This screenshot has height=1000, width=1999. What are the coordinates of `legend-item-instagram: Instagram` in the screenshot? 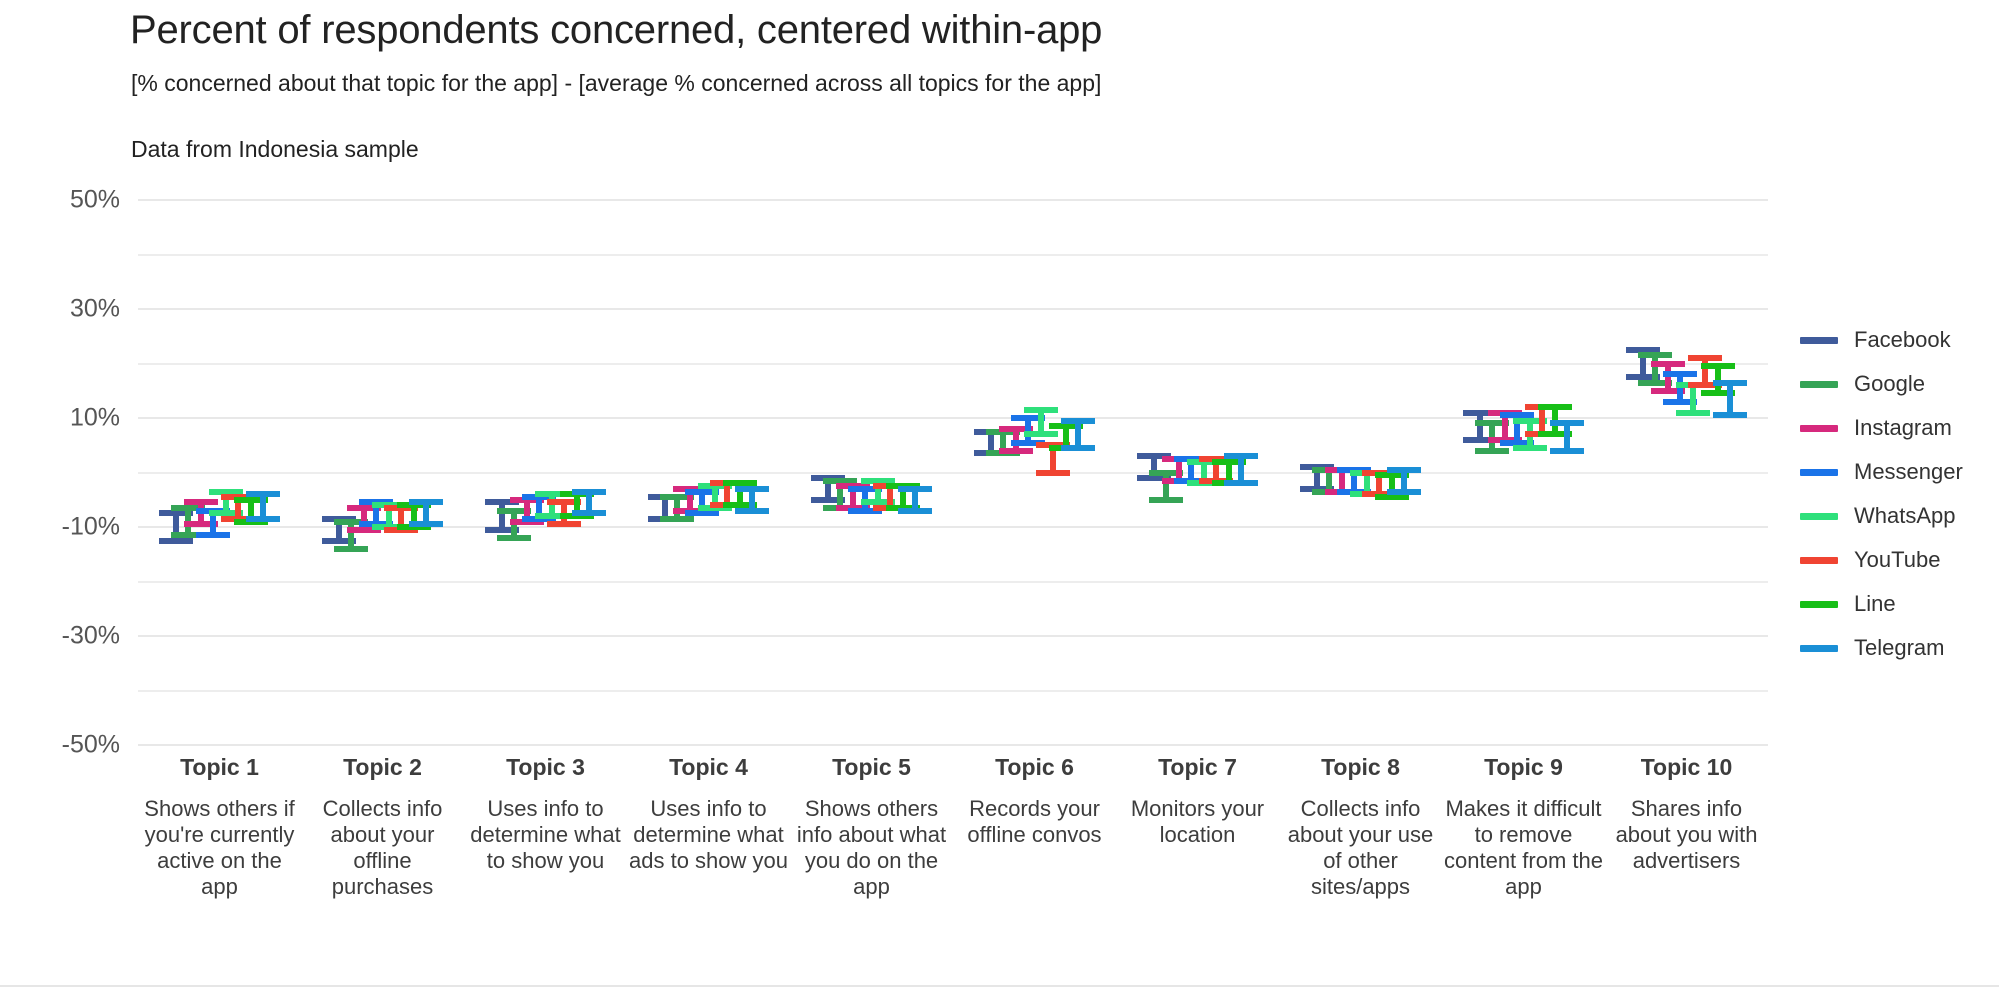 It's located at (1899, 428).